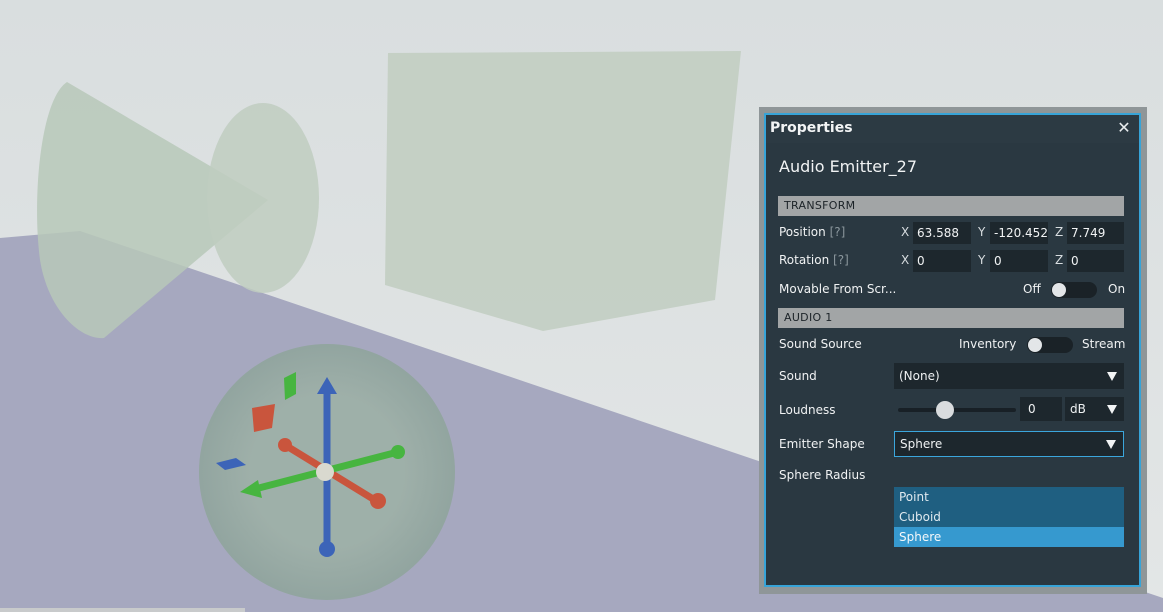 The width and height of the screenshot is (1163, 612). Describe the element at coordinates (1095, 233) in the screenshot. I see `position-z-input: 7.749` at that location.